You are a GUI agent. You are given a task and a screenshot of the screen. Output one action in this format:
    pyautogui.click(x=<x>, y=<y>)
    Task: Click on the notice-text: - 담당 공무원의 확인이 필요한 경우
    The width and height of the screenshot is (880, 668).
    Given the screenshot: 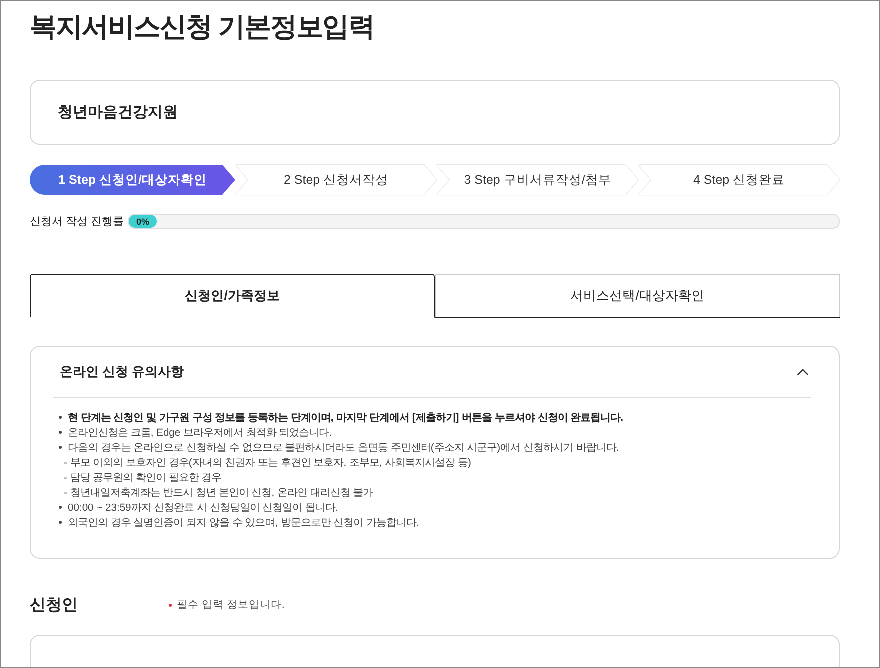 What is the action you would take?
    pyautogui.click(x=143, y=478)
    